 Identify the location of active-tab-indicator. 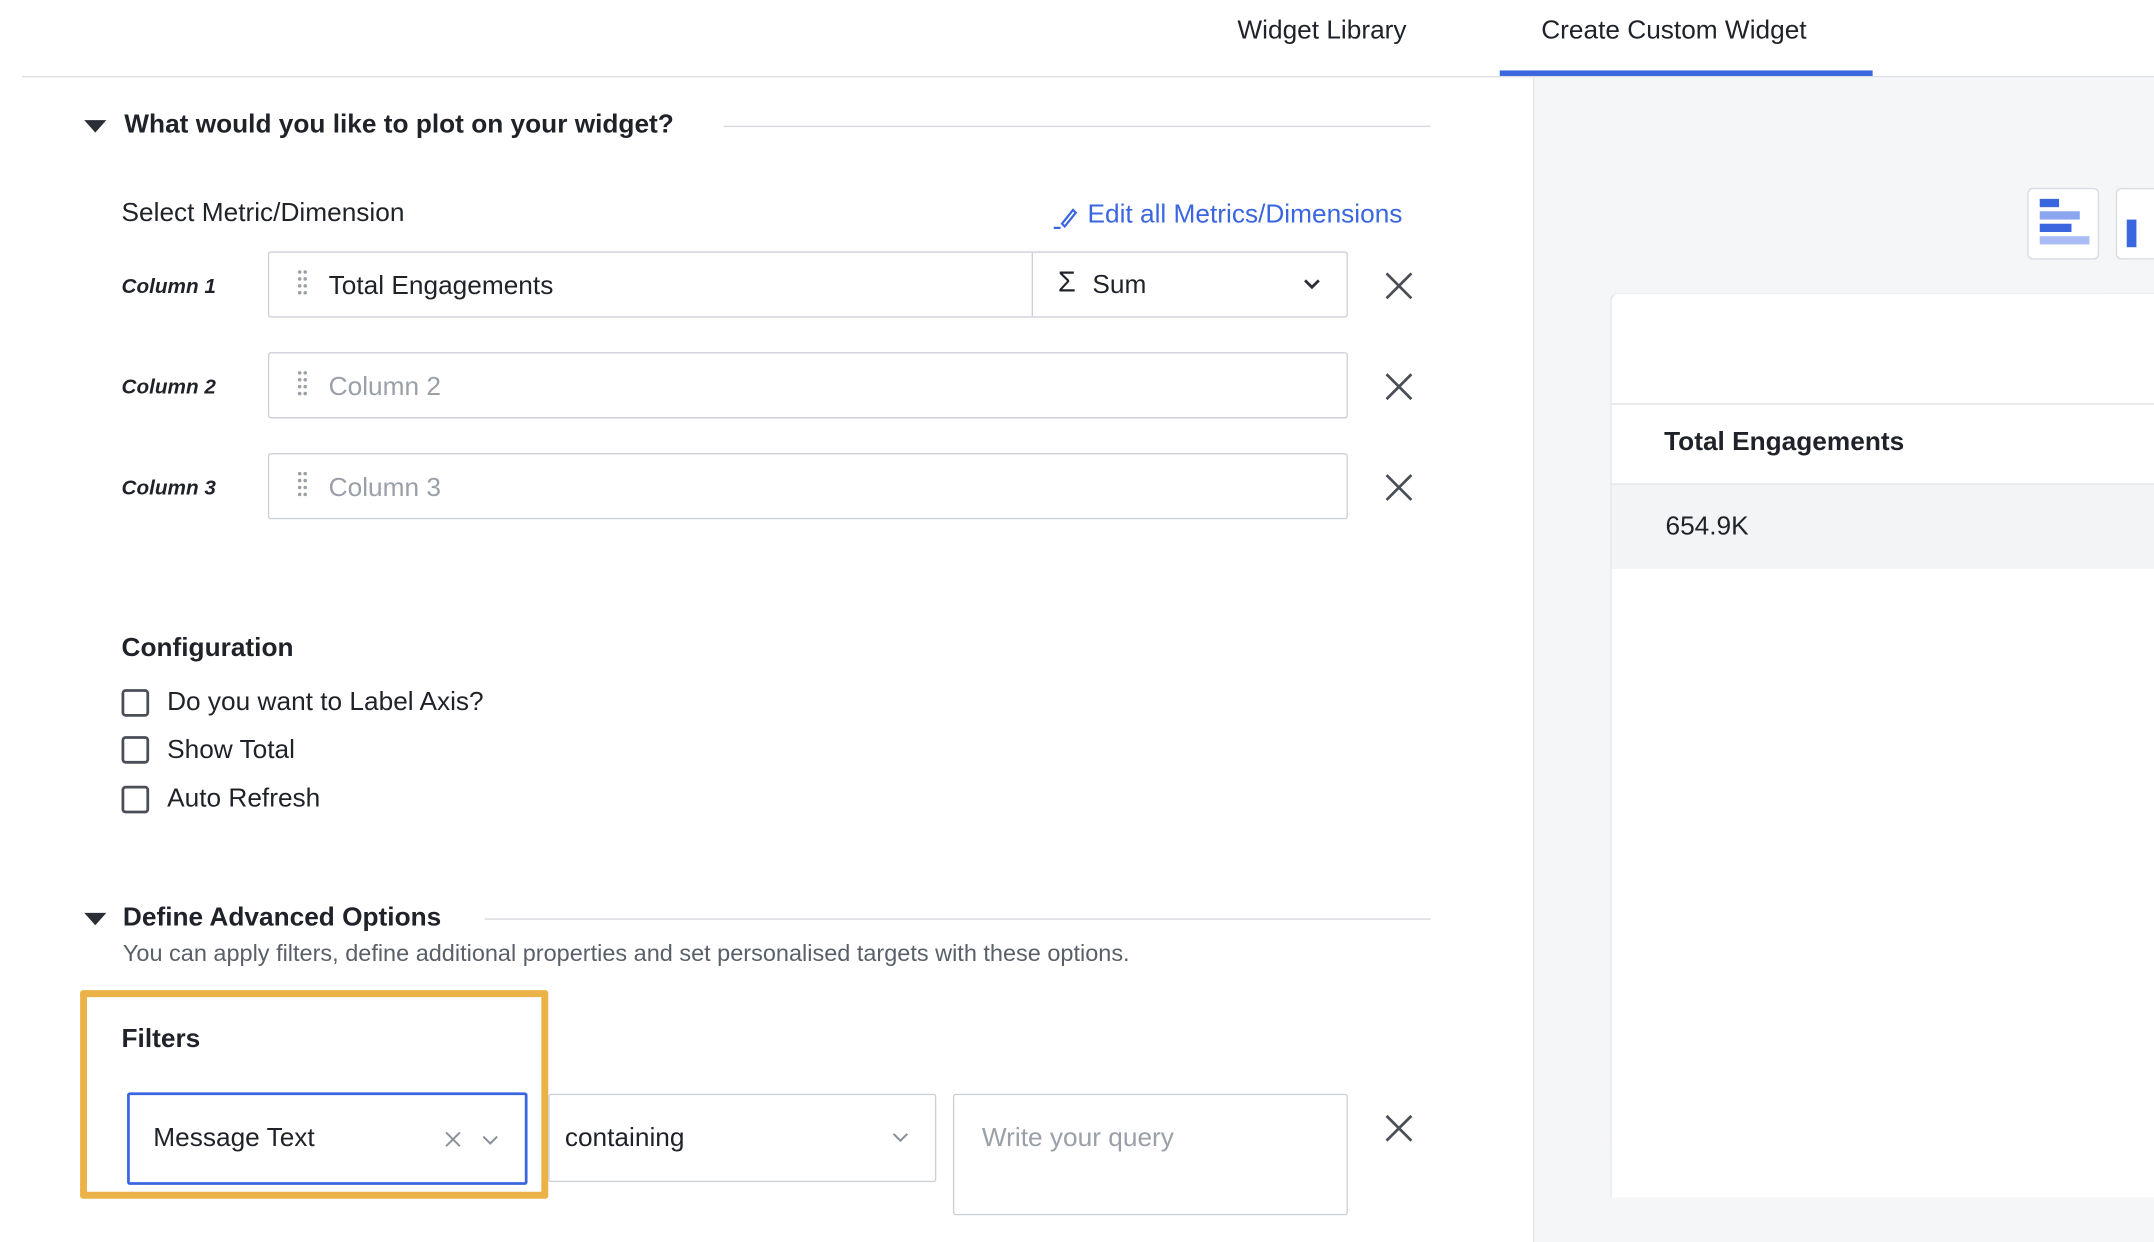
(1686, 73).